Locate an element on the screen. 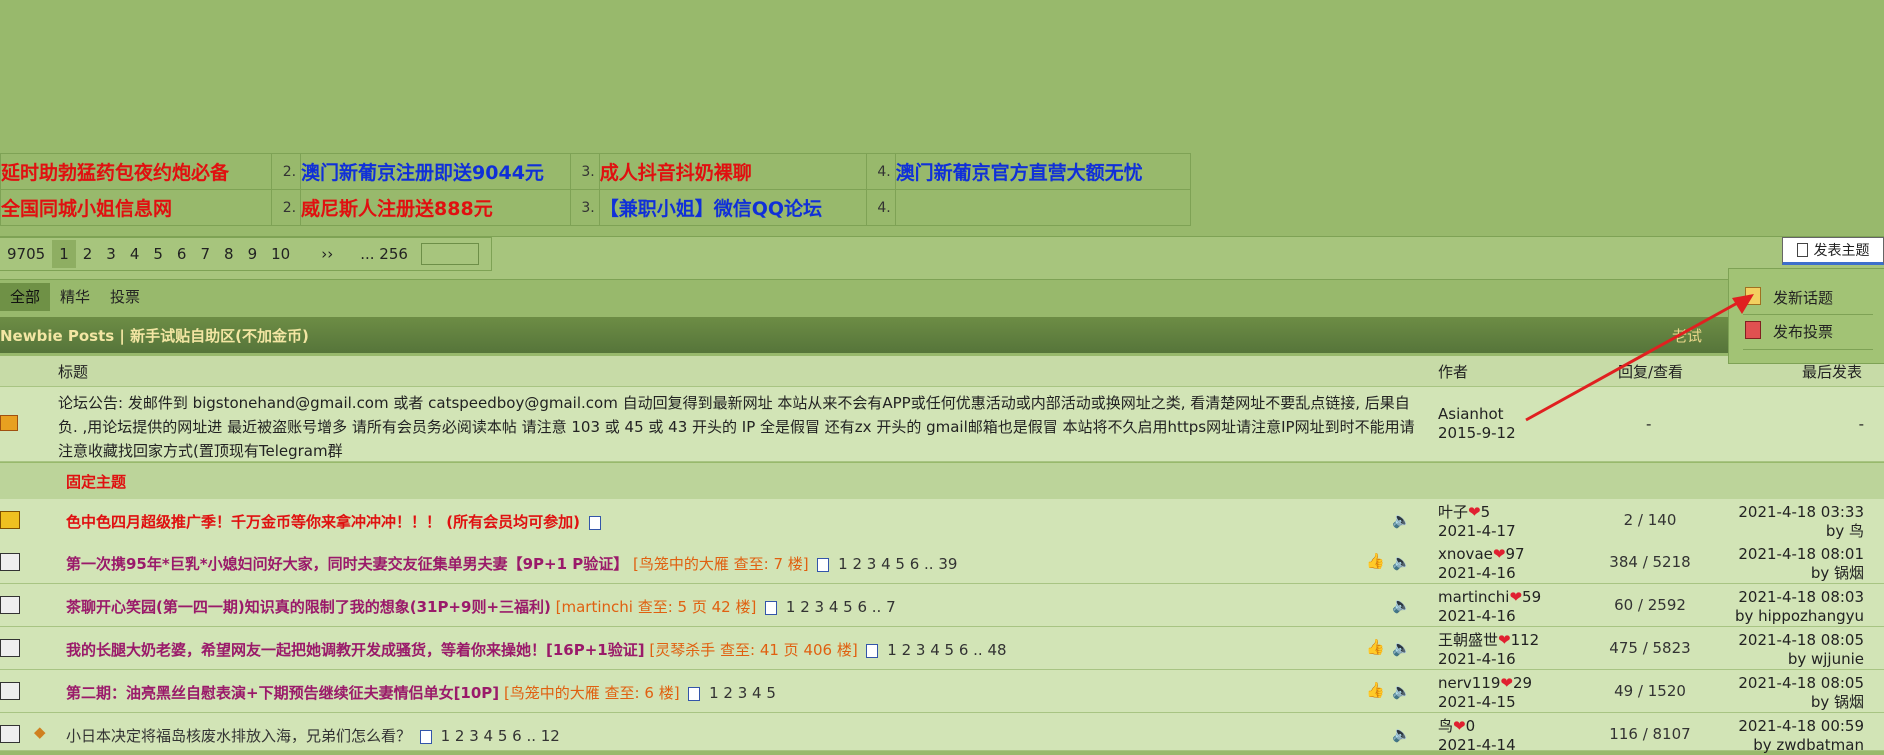 This screenshot has height=755, width=1884. last-post-by: by 鸟 is located at coordinates (1801, 531).